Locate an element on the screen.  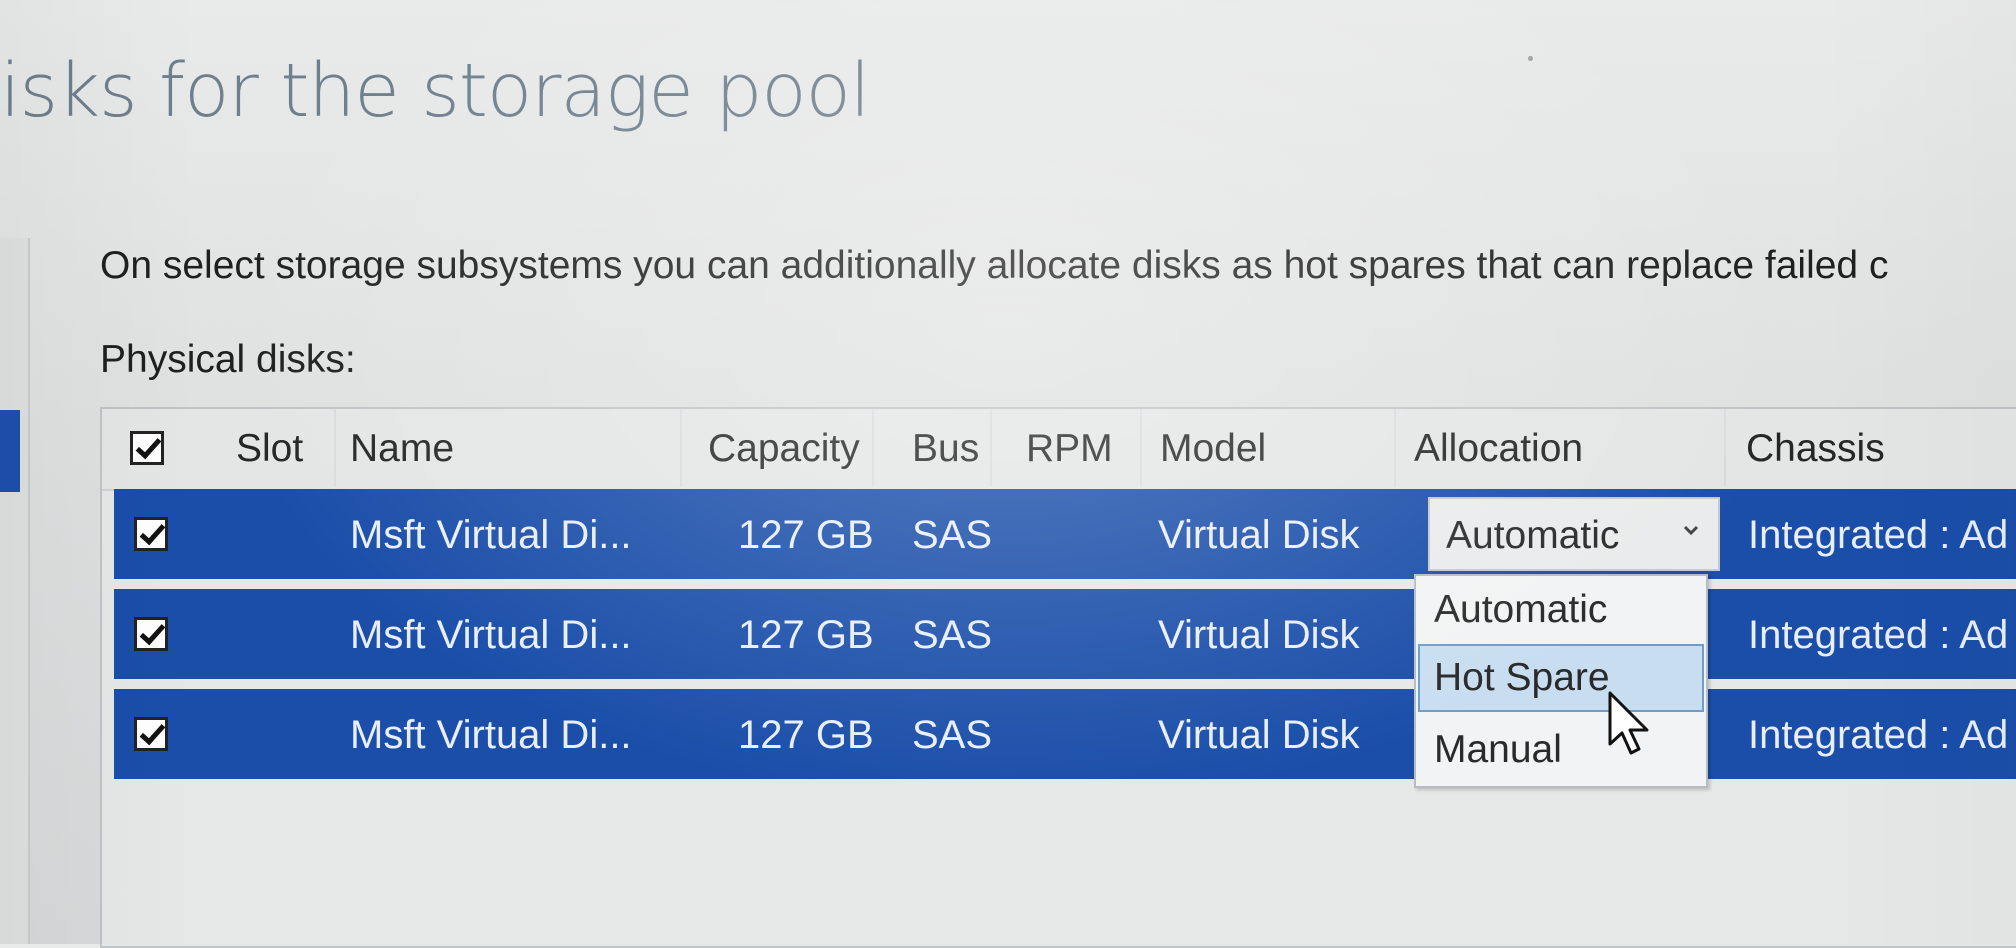
column-header-allocation: Allocation is located at coordinates (1498, 449).